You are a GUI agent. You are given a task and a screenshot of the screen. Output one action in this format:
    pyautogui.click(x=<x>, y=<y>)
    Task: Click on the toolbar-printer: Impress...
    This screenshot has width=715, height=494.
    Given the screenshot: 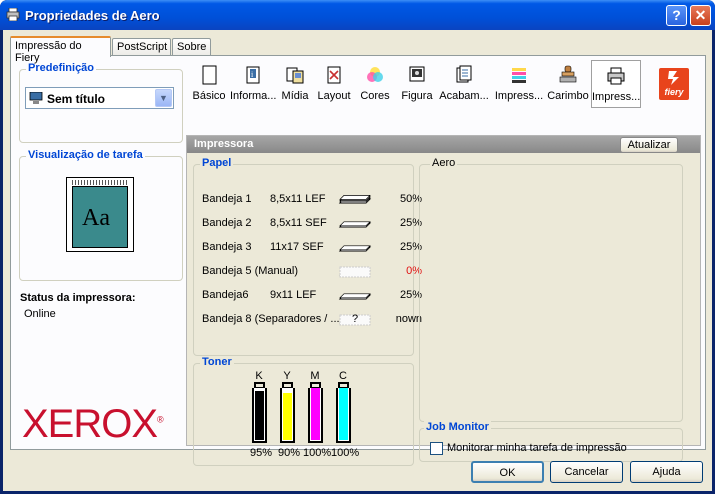 What is the action you would take?
    pyautogui.click(x=616, y=84)
    